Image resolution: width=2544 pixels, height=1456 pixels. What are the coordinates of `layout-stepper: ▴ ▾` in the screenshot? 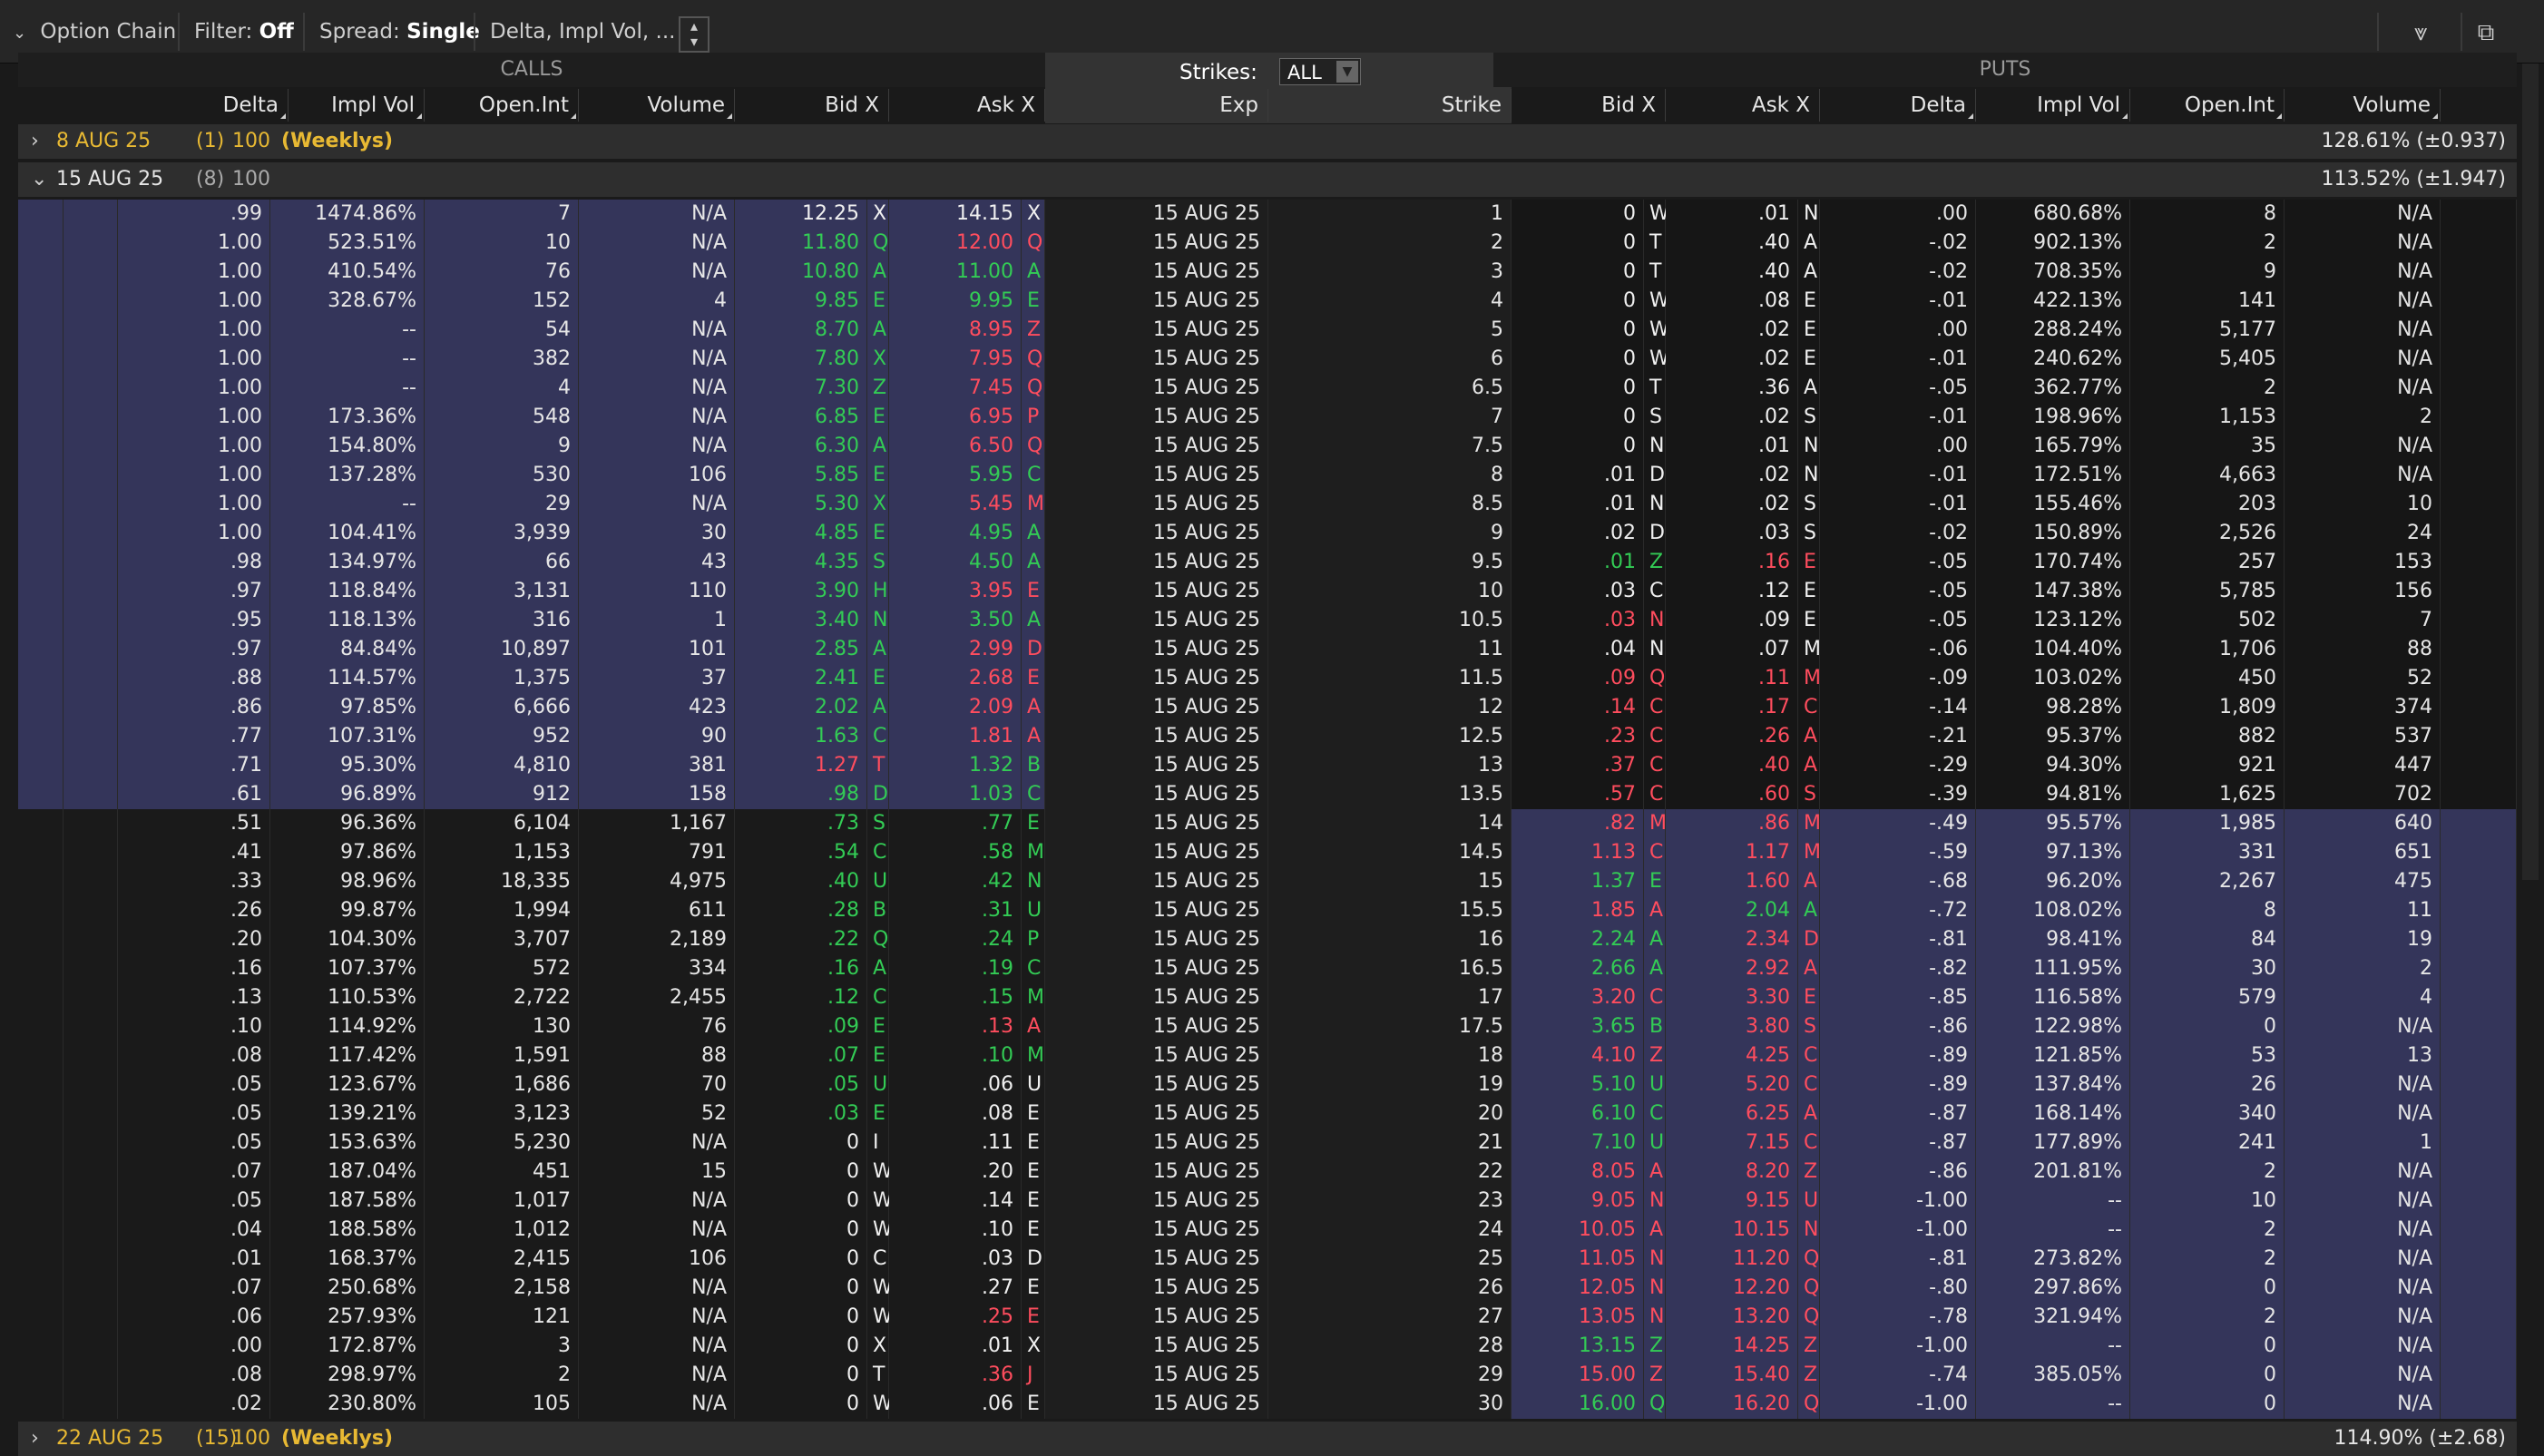 It's located at (694, 35).